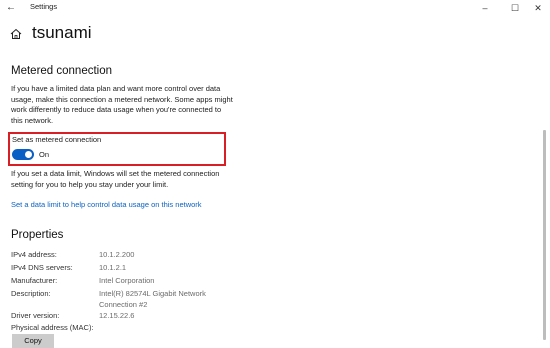  I want to click on title-bar: ← Settings – ☐ ✕, so click(275, 8).